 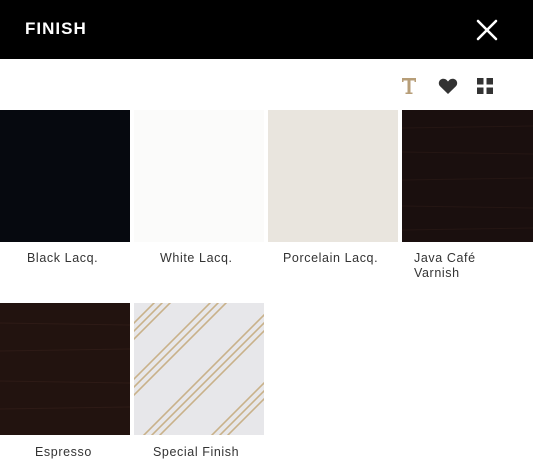 What do you see at coordinates (63, 452) in the screenshot?
I see `finish-label: Espresso` at bounding box center [63, 452].